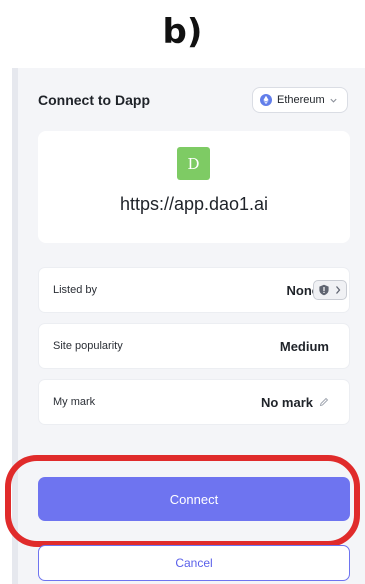 This screenshot has height=584, width=365. I want to click on site-popularity-row: Site popularity Medium, so click(194, 346).